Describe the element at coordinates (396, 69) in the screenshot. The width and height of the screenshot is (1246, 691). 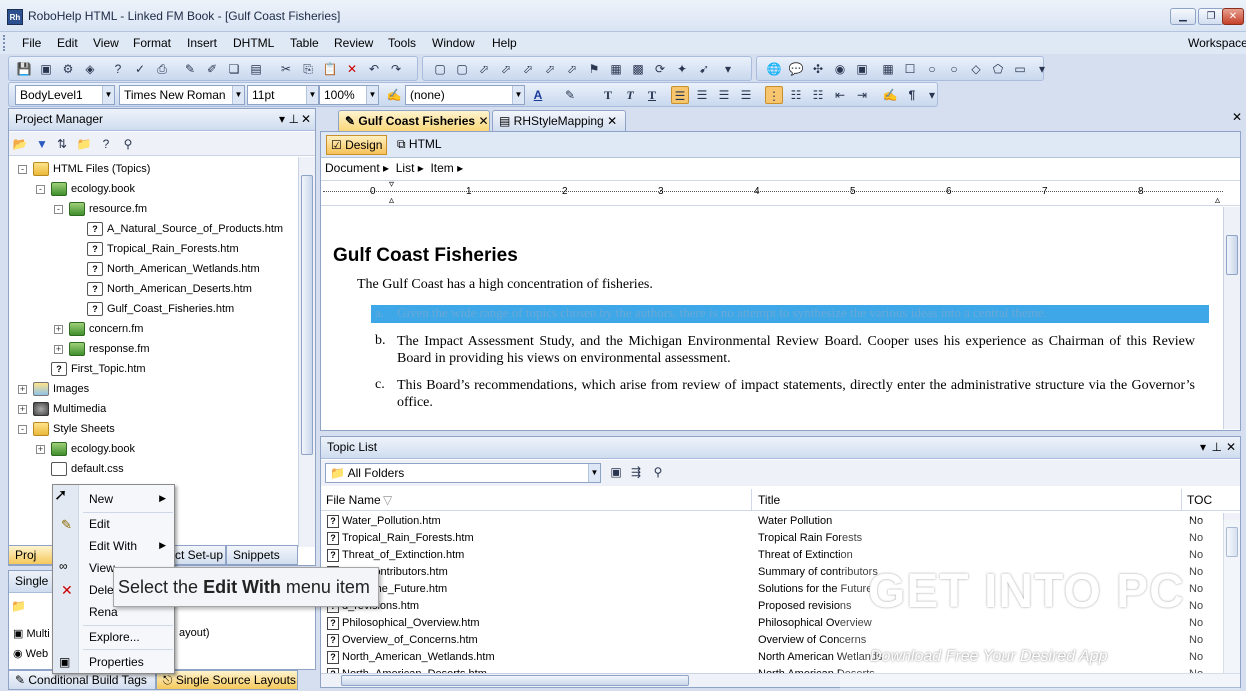
I see `redo-icon: ↷` at that location.